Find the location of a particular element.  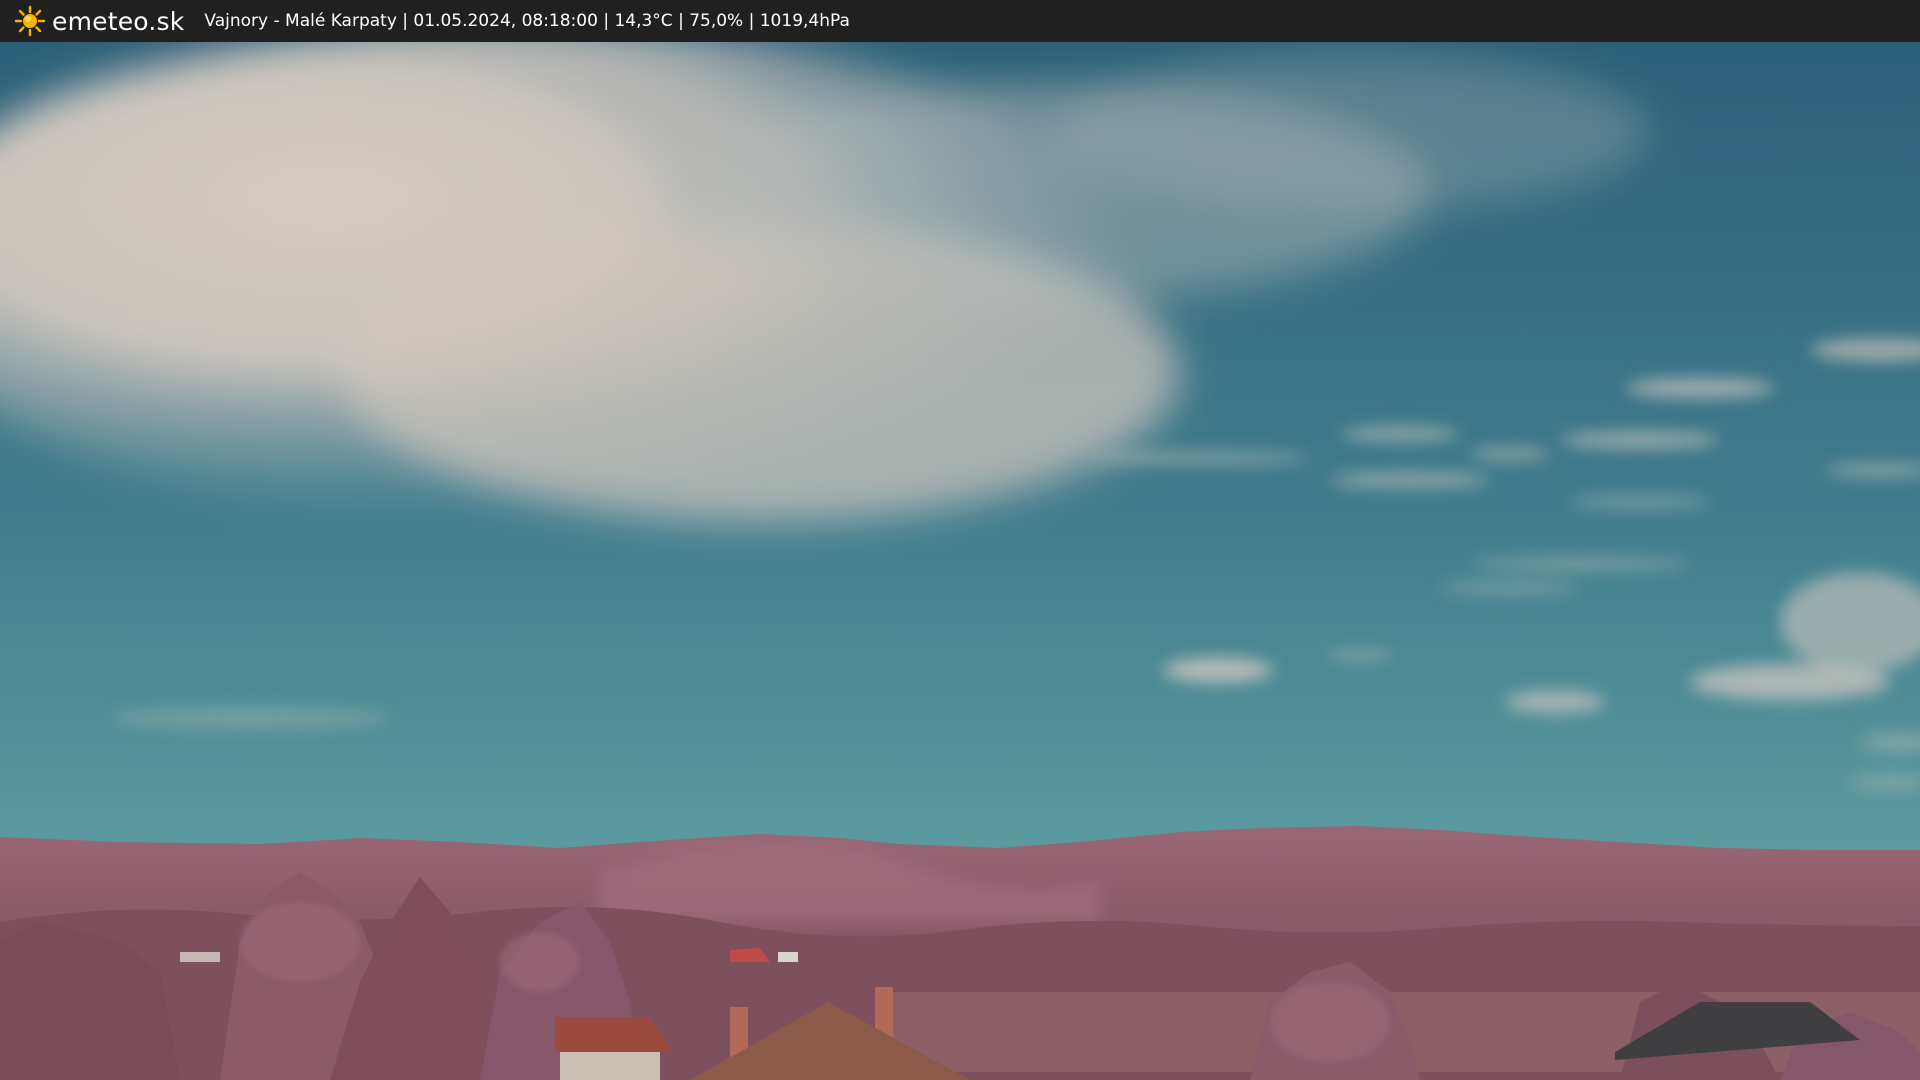

sun-icon is located at coordinates (30, 21).